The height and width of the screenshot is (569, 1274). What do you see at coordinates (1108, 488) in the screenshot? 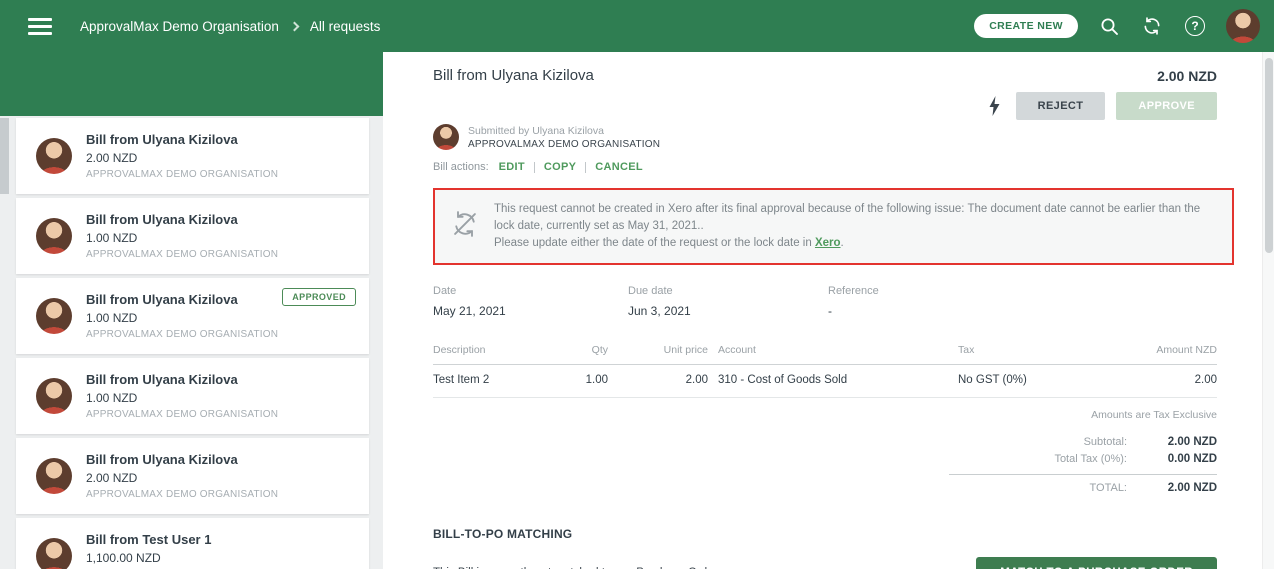
I see `total-label: TOTAL:` at bounding box center [1108, 488].